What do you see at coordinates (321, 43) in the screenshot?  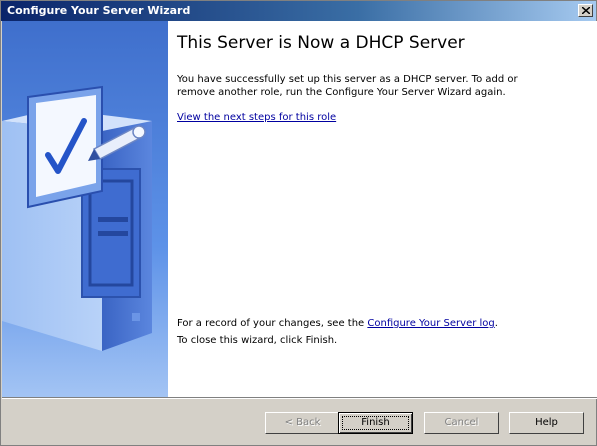 I see `page-title: This Server is Now a DHCP Server` at bounding box center [321, 43].